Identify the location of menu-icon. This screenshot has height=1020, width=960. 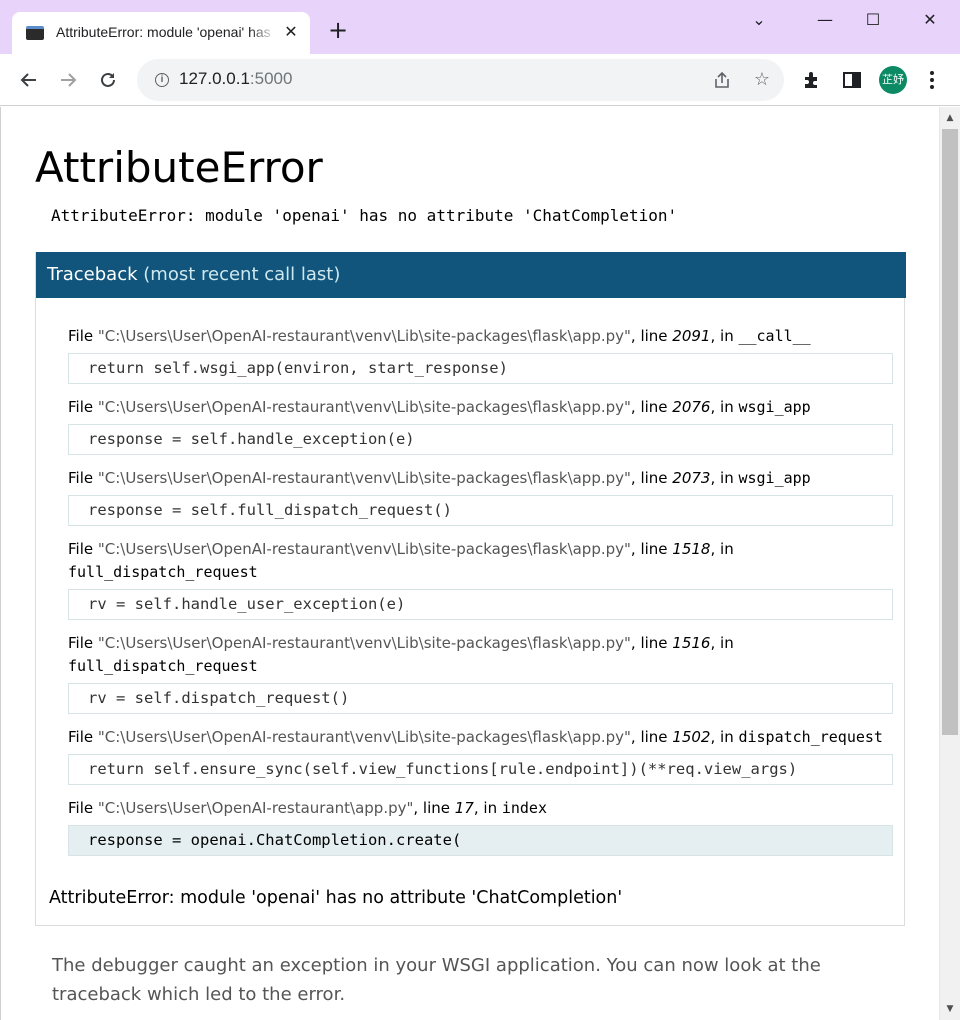
(932, 80).